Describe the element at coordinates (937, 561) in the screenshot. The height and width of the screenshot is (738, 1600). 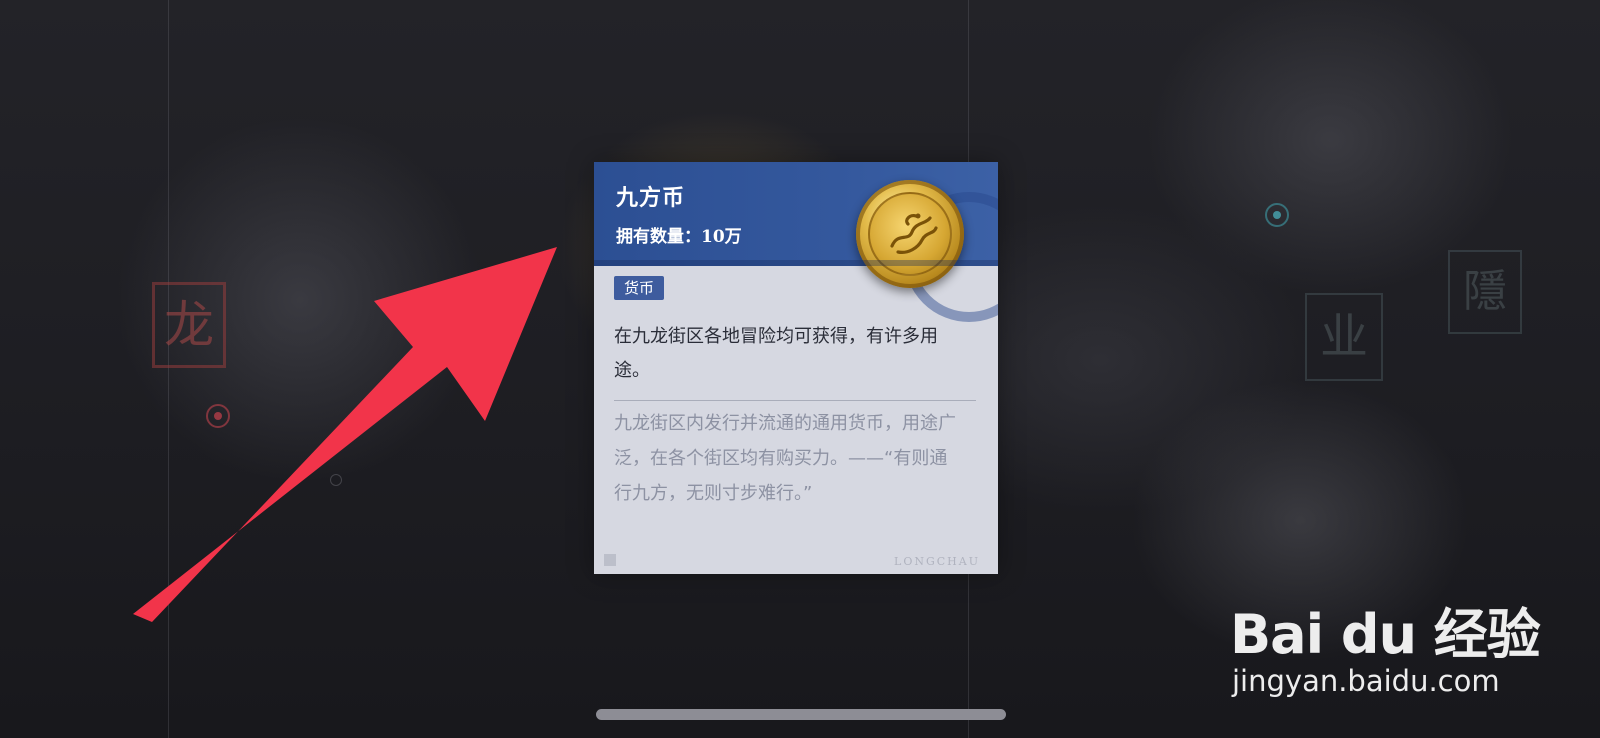
I see `card-footer-mark: LONGCHAU` at that location.